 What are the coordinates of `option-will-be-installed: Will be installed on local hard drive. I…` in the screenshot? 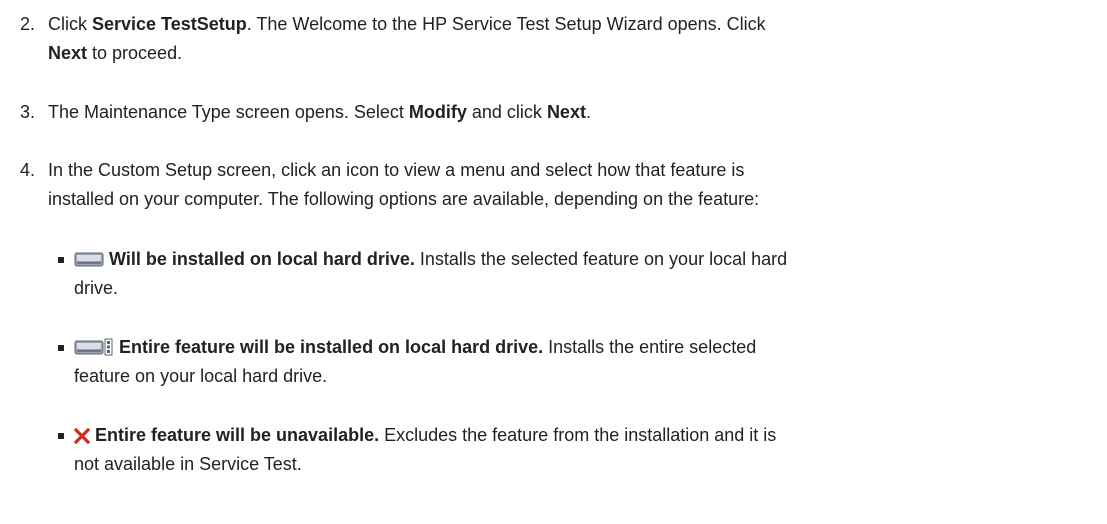 It's located at (576, 274).